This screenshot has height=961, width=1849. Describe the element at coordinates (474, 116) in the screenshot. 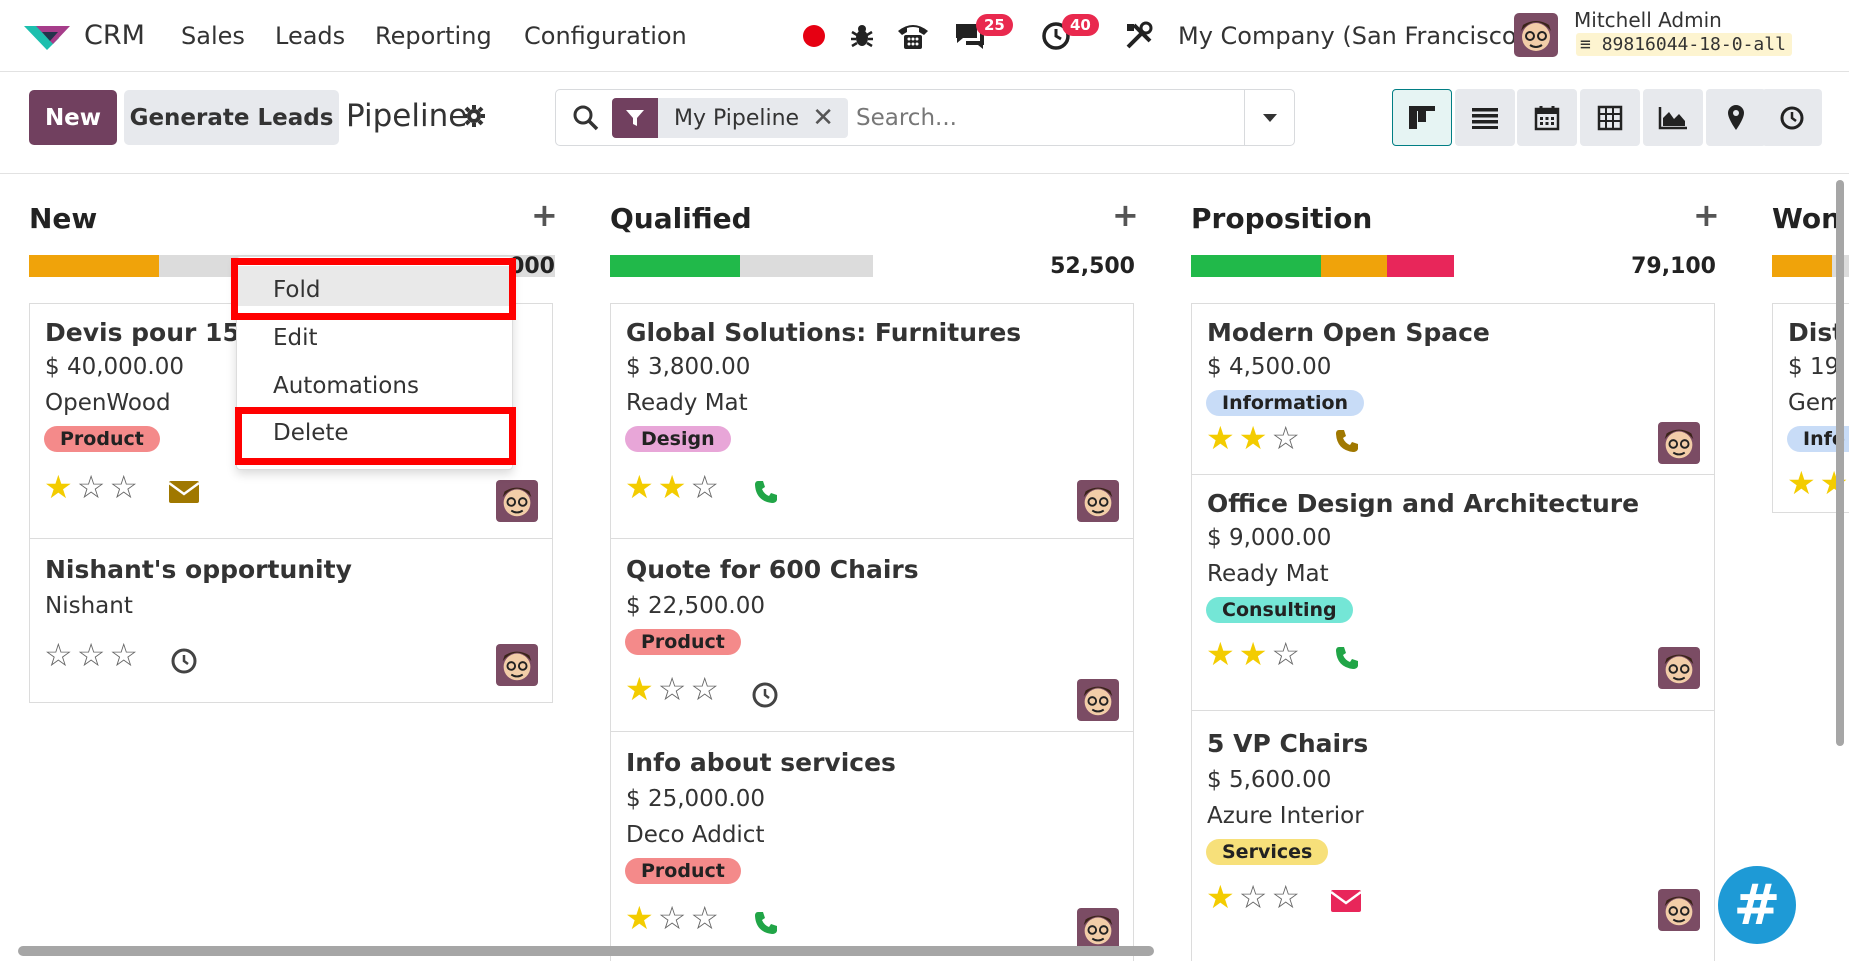

I see `gear-icon` at that location.